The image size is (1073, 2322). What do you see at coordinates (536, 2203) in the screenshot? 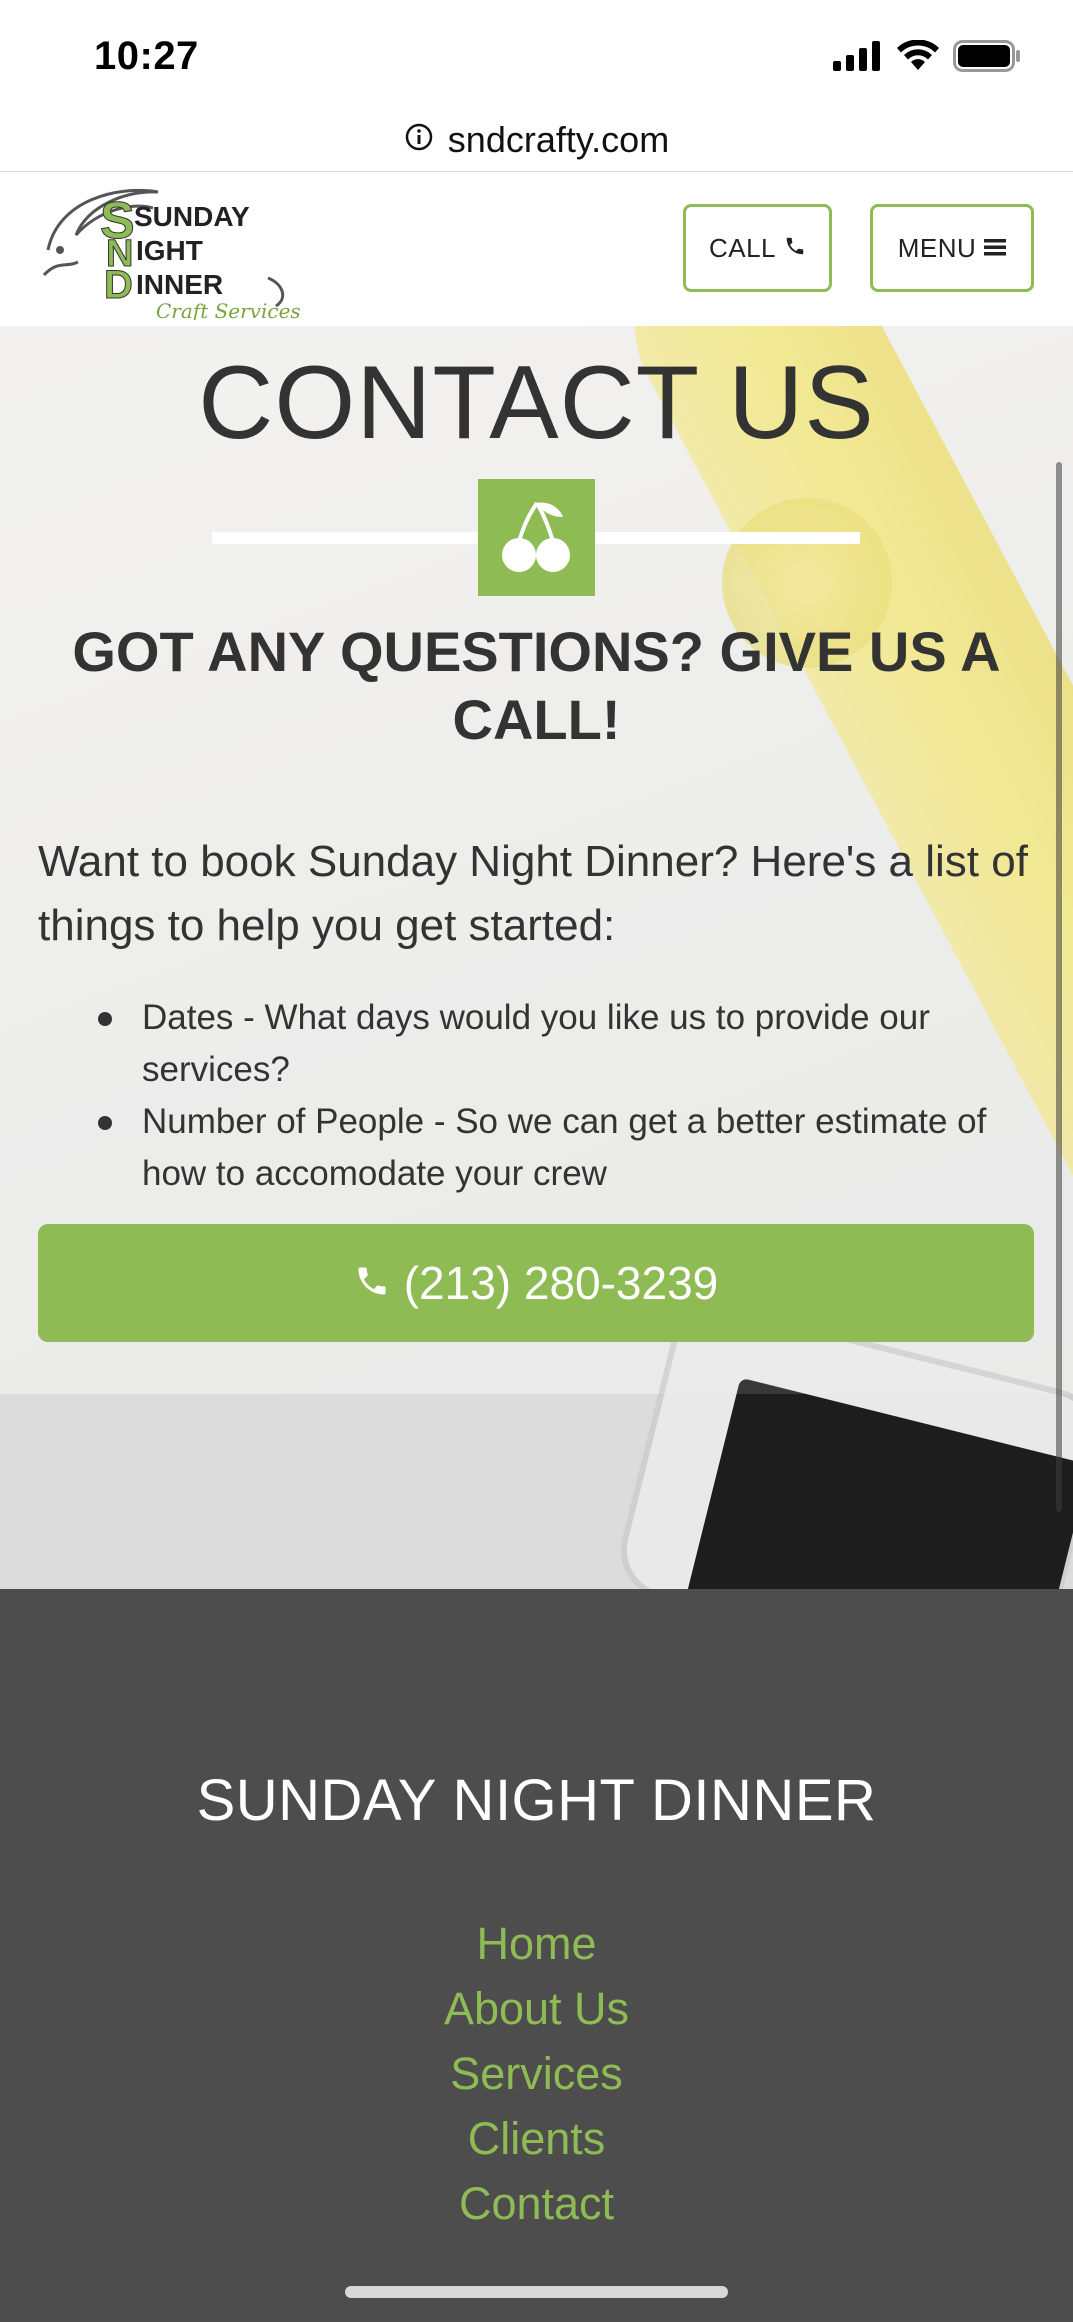
I see `footer-link-contact: Contact` at bounding box center [536, 2203].